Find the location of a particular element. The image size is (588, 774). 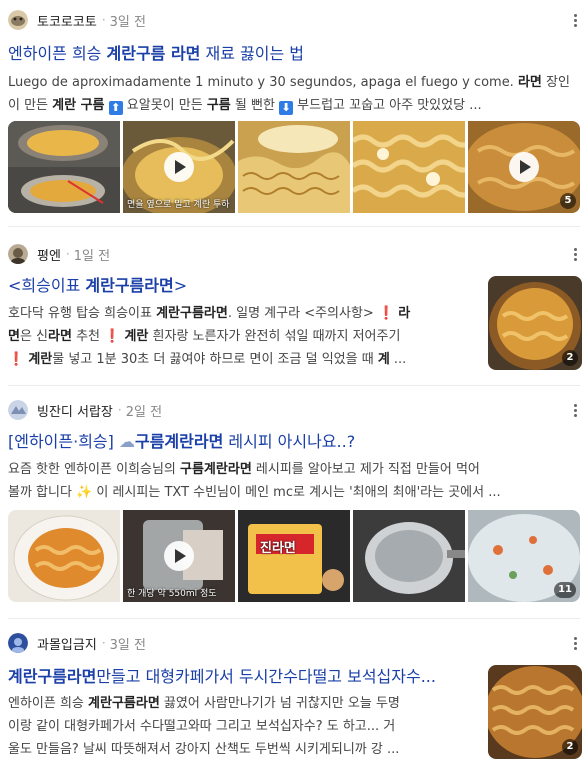

up-arrow-emoji: ⬆ is located at coordinates (115, 108).